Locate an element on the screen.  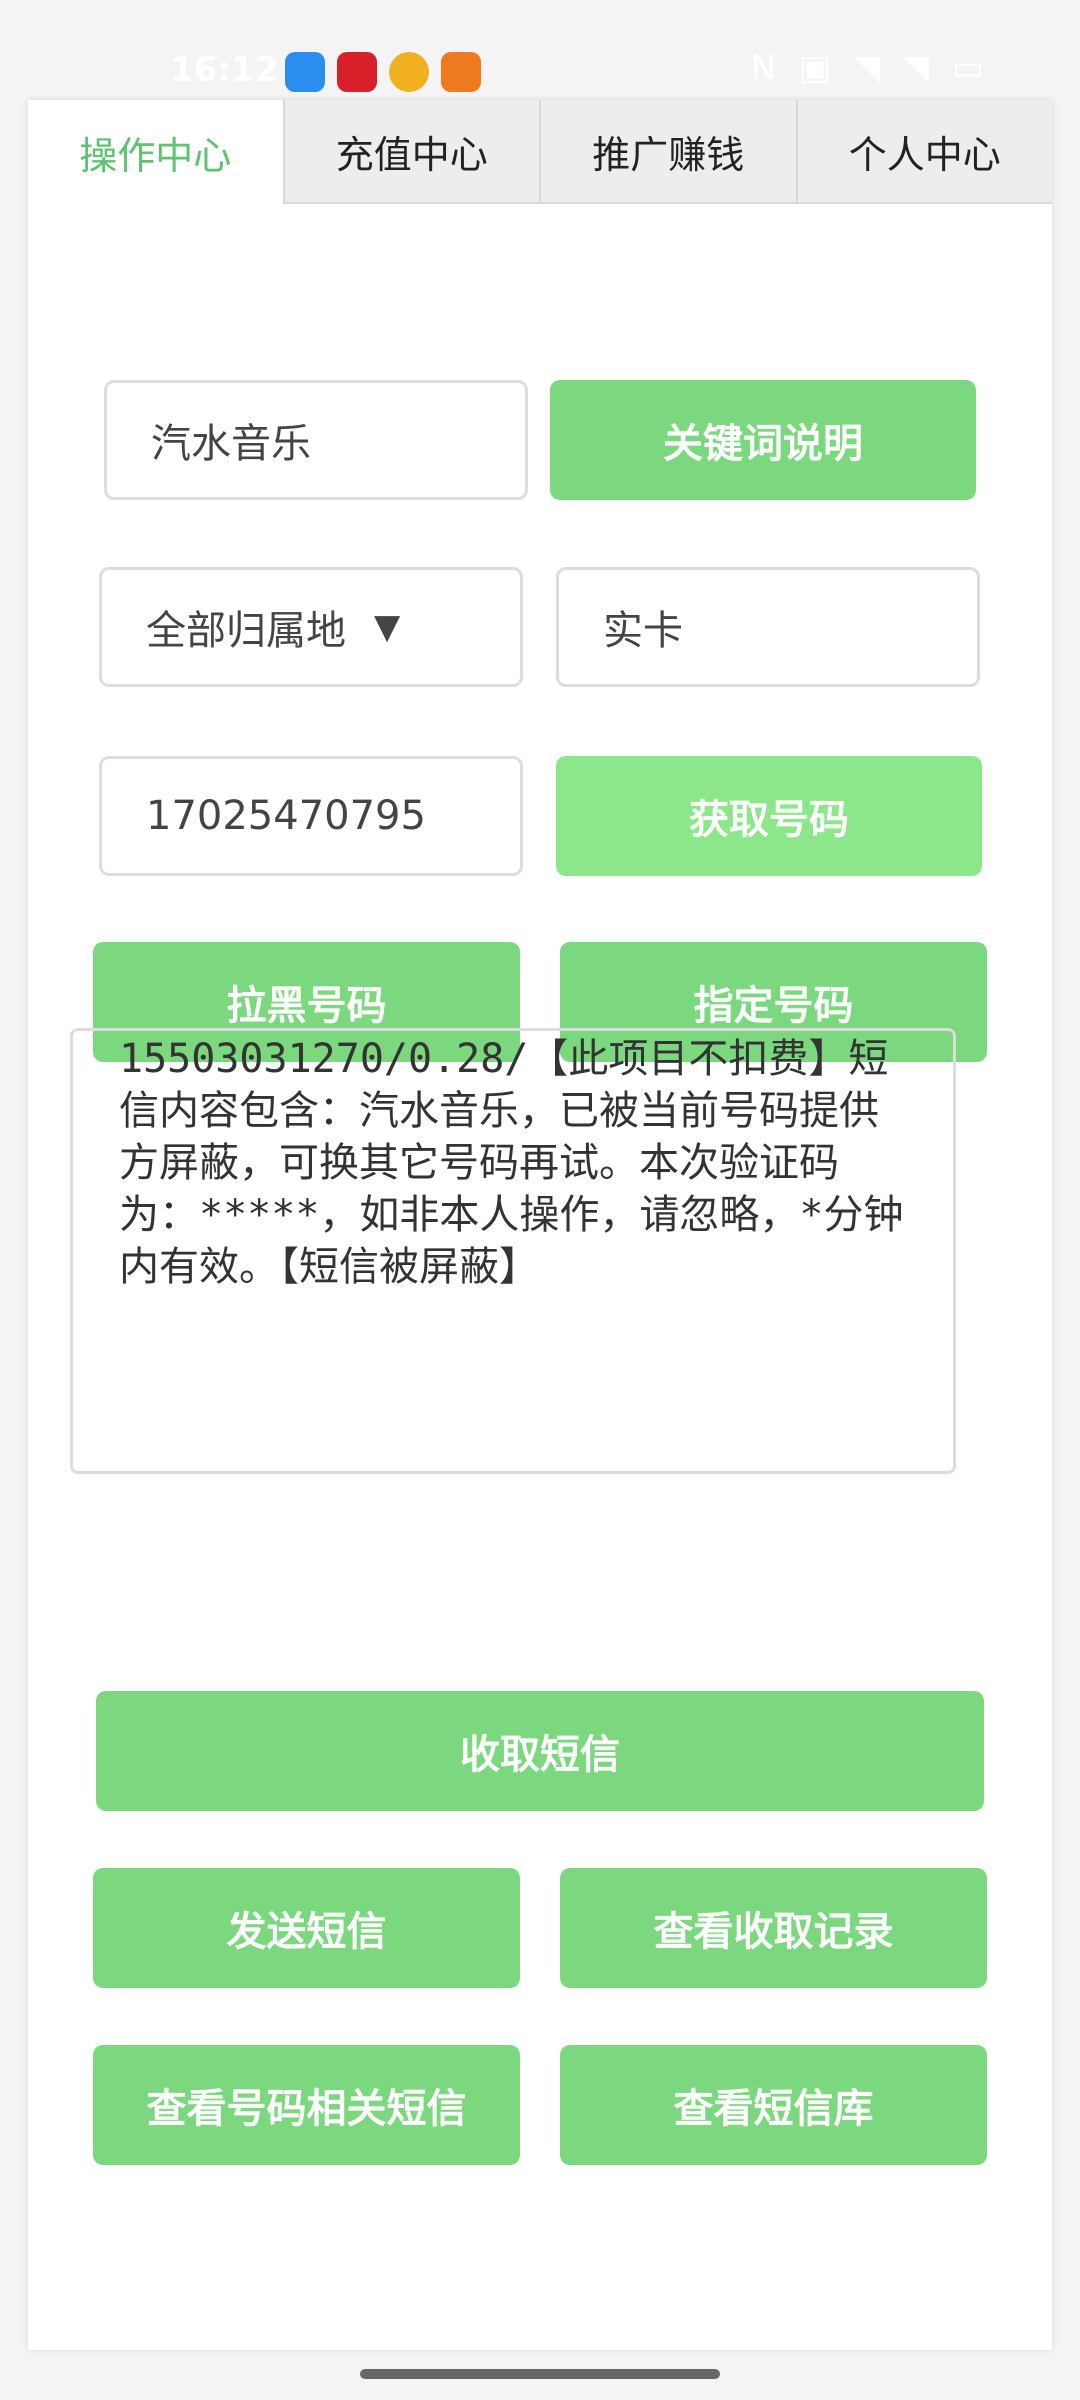
tab-bar: 操作中心 充值中心 推广赚钱 个人中心 is located at coordinates (540, 152).